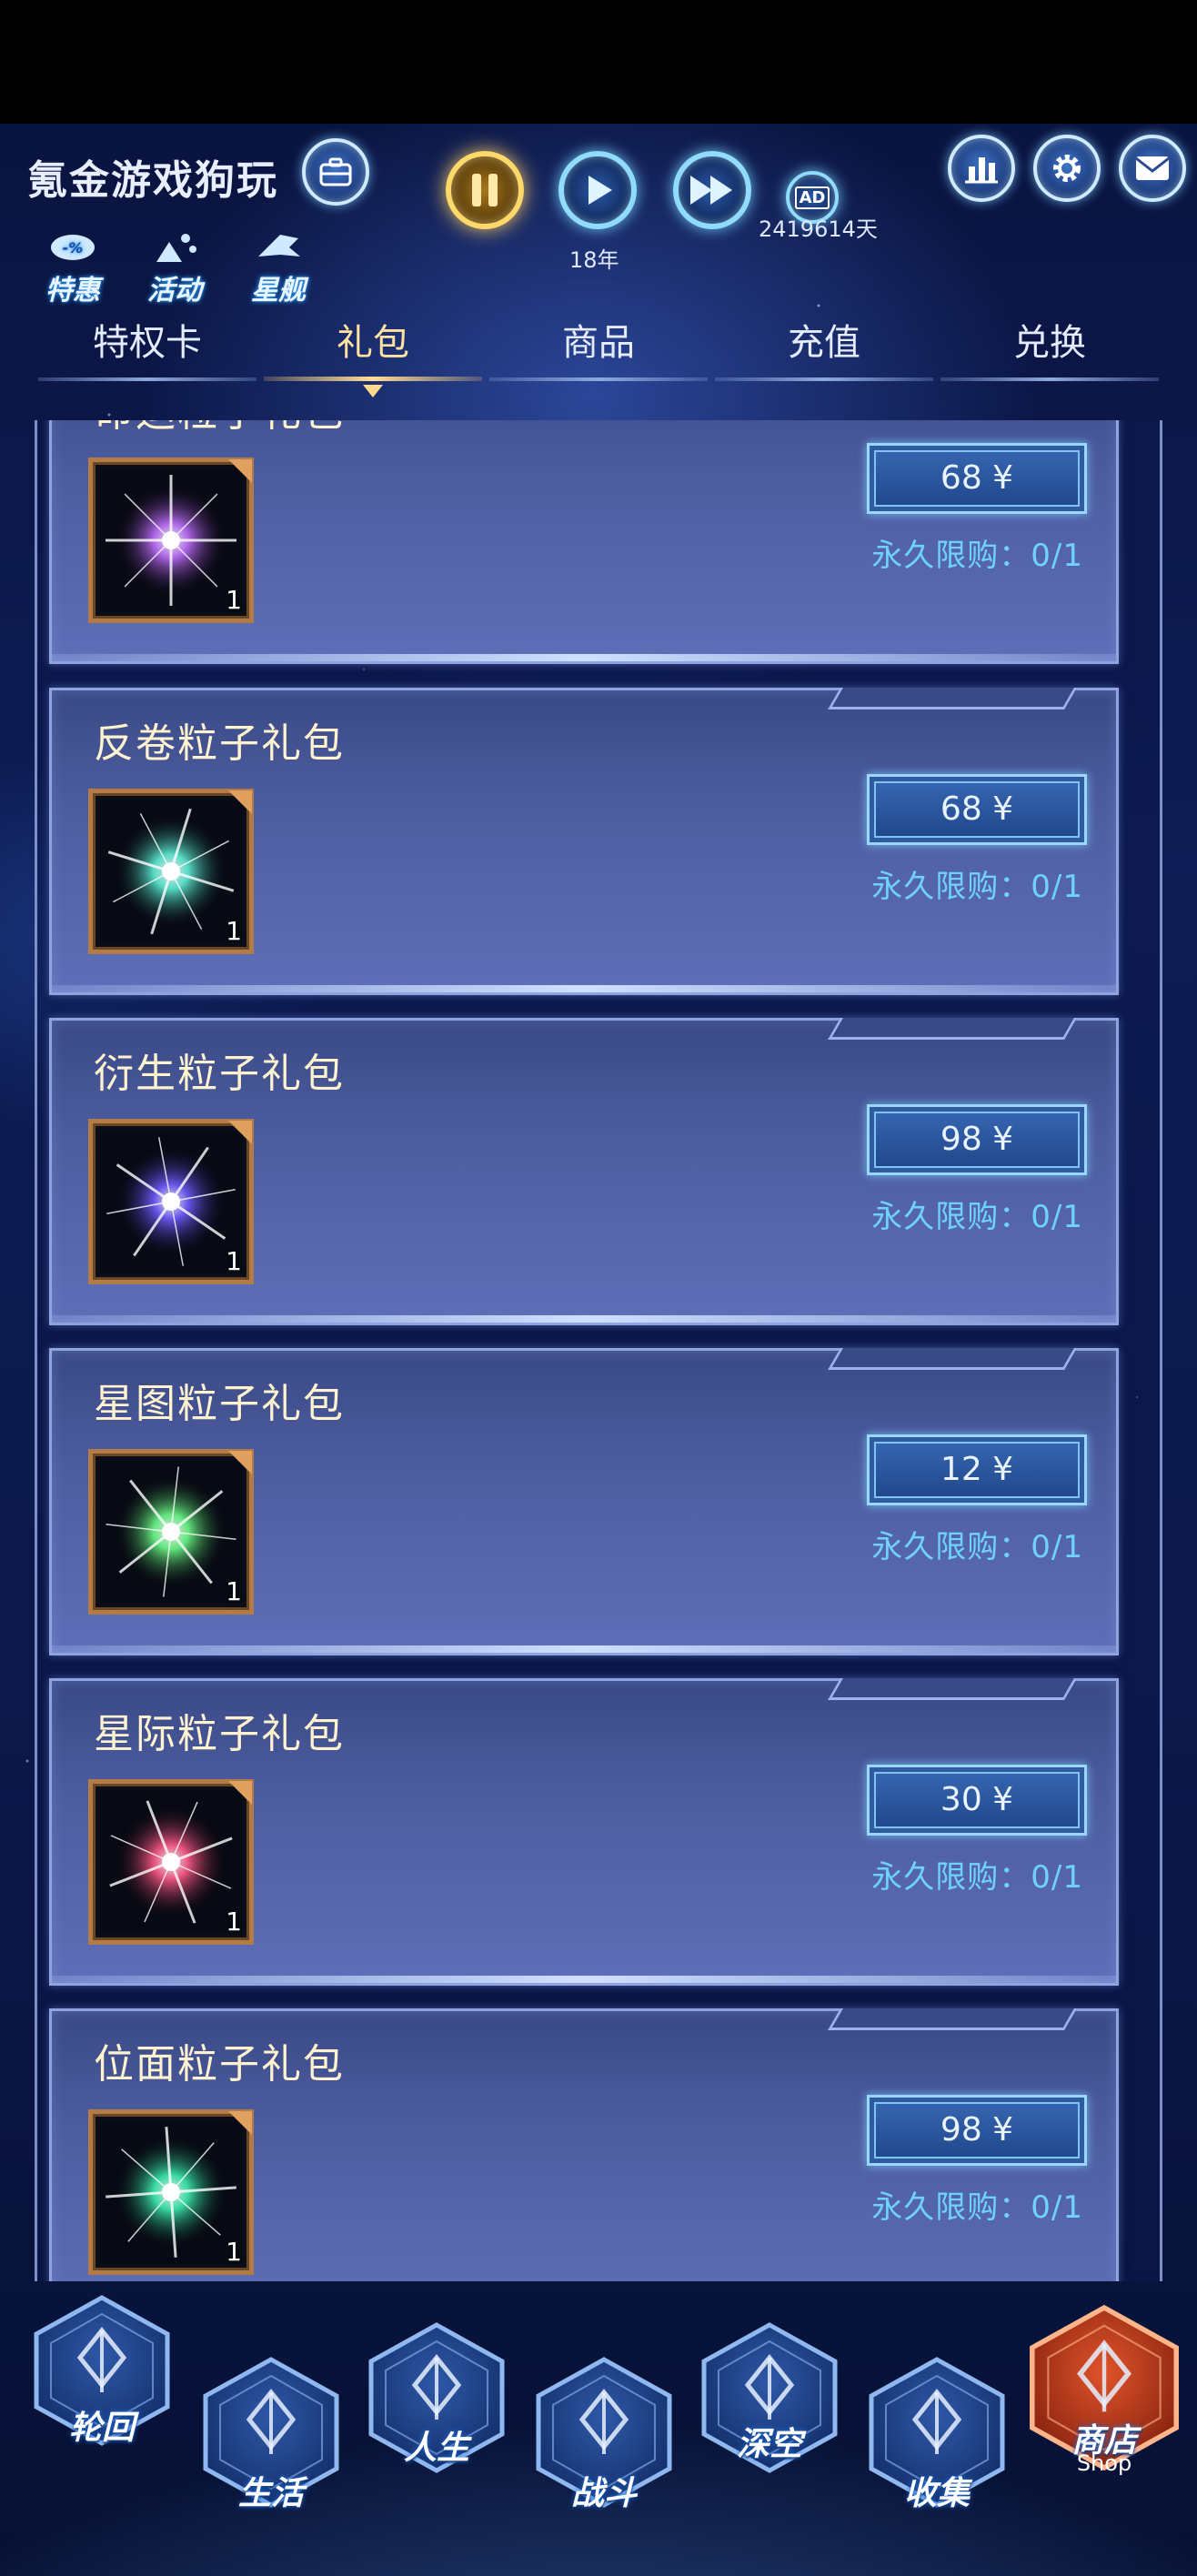  Describe the element at coordinates (152, 180) in the screenshot. I see `player-name: 氪金游戏狗玩` at that location.